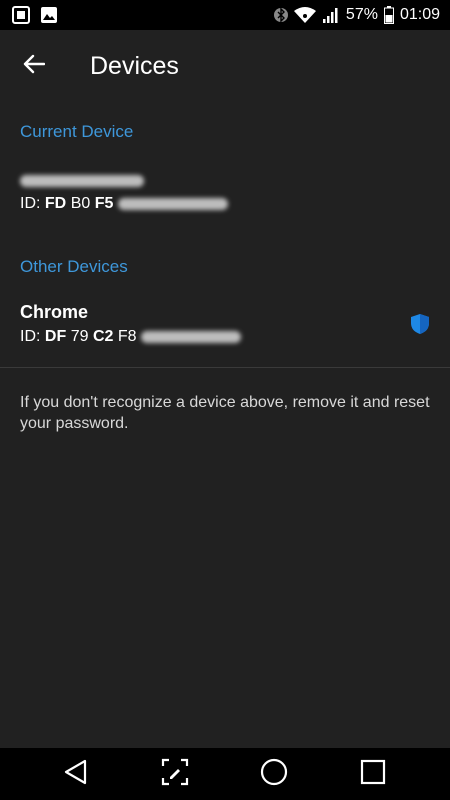  I want to click on bluetooth-icon, so click(280, 15).